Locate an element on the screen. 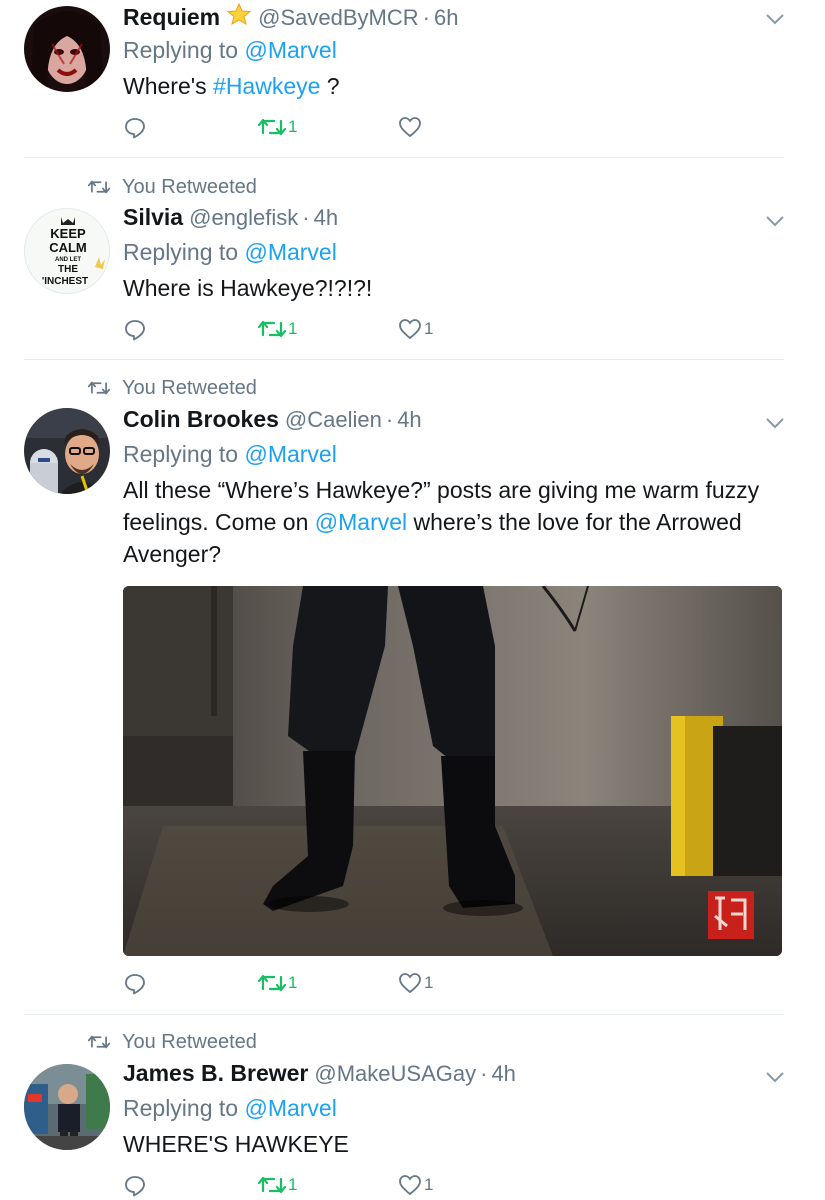  display-name: Requiem is located at coordinates (171, 17).